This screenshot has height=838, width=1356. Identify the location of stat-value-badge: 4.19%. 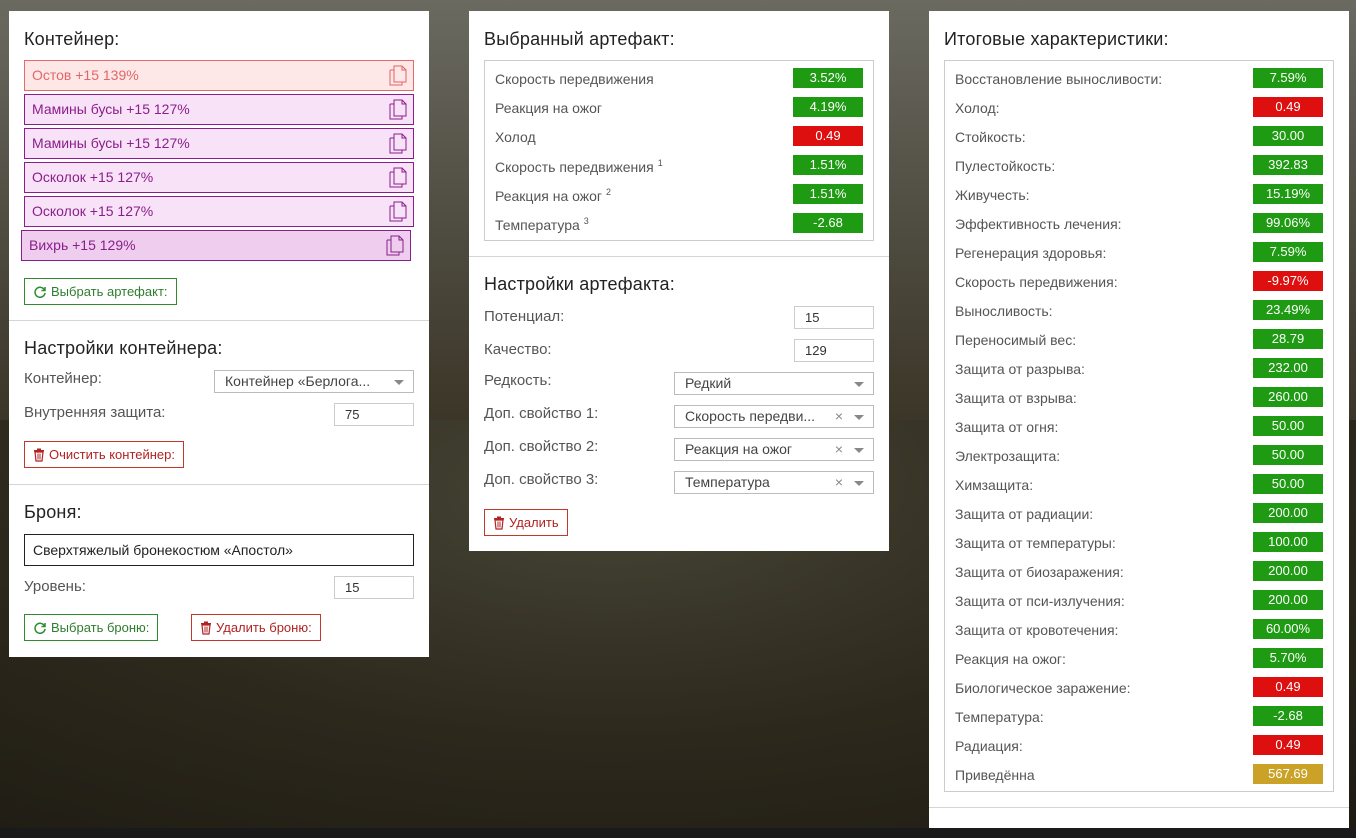
(828, 107).